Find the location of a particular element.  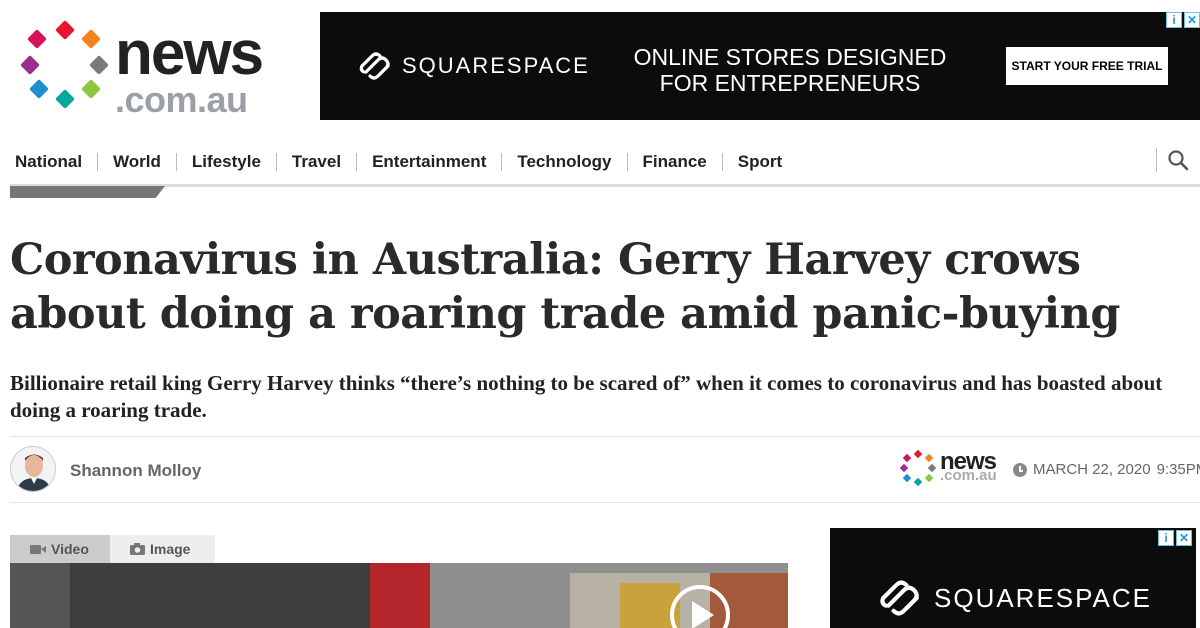

ad-brand: SQUARESPACE is located at coordinates (474, 66).